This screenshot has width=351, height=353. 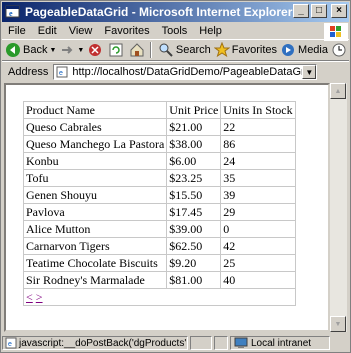 I want to click on minimize-button: _, so click(x=301, y=11).